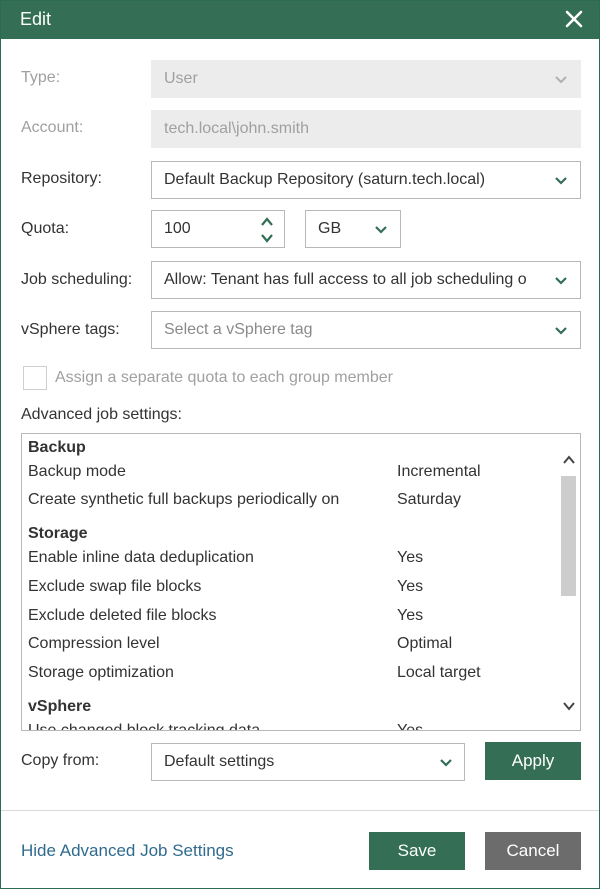 The height and width of the screenshot is (889, 600). What do you see at coordinates (300, 20) in the screenshot?
I see `title-bar: Edit` at bounding box center [300, 20].